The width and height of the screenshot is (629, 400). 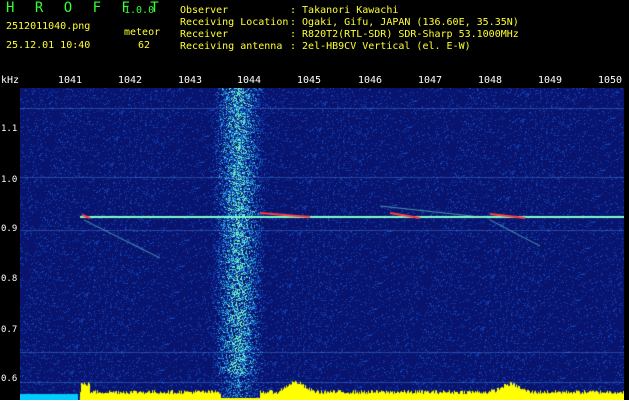 What do you see at coordinates (430, 80) in the screenshot?
I see `x-tick-1047: 1047` at bounding box center [430, 80].